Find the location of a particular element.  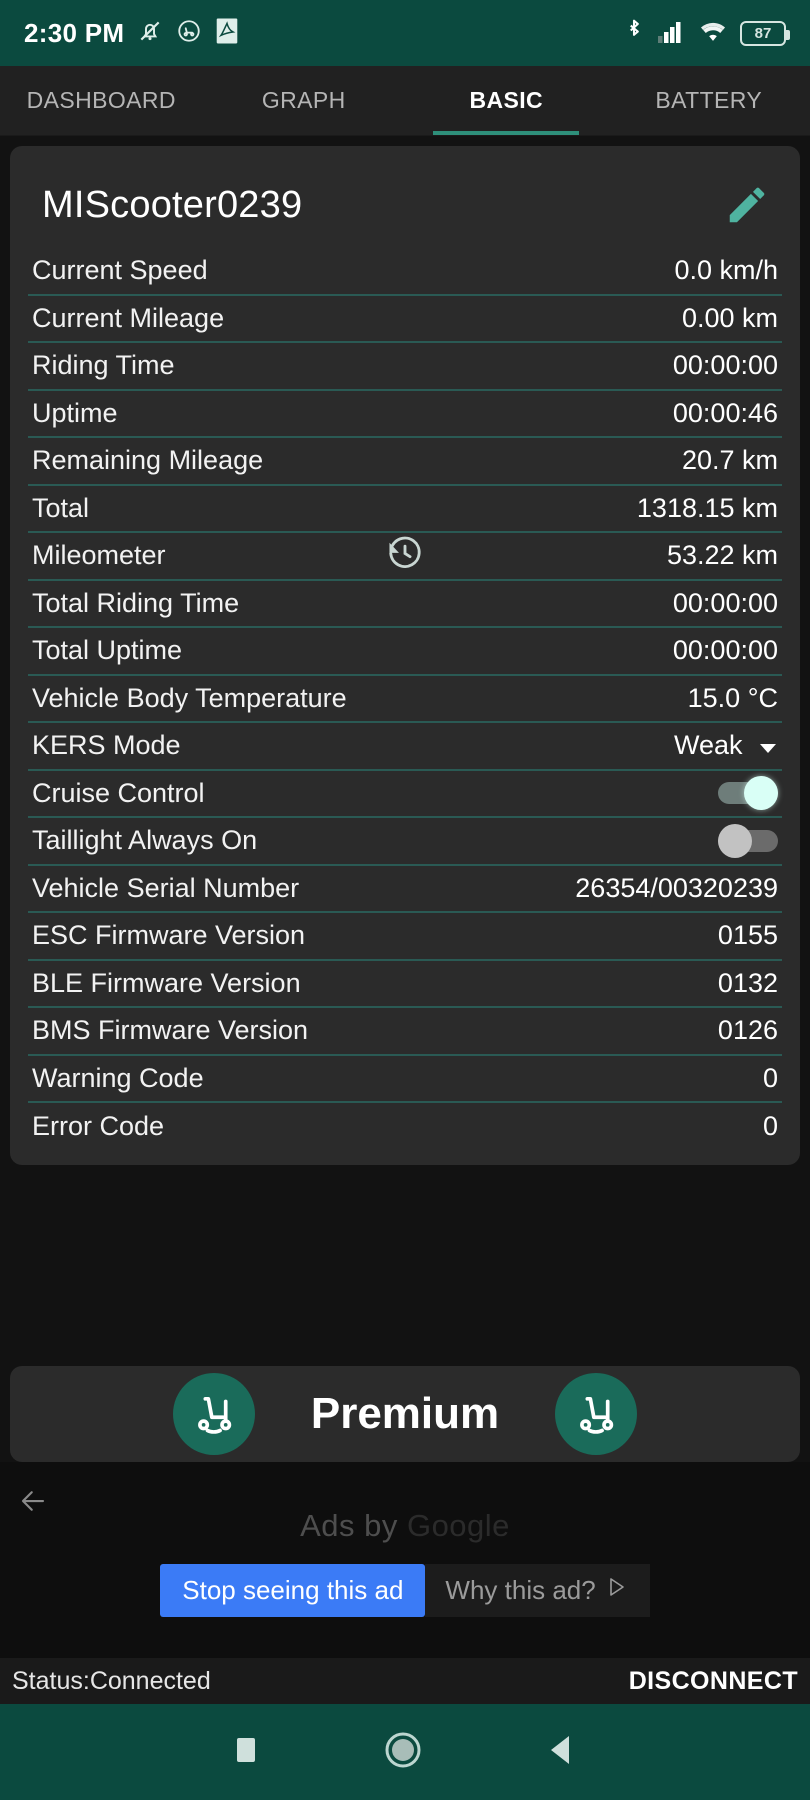

device-header: MIScooter0239 is located at coordinates (405, 197).